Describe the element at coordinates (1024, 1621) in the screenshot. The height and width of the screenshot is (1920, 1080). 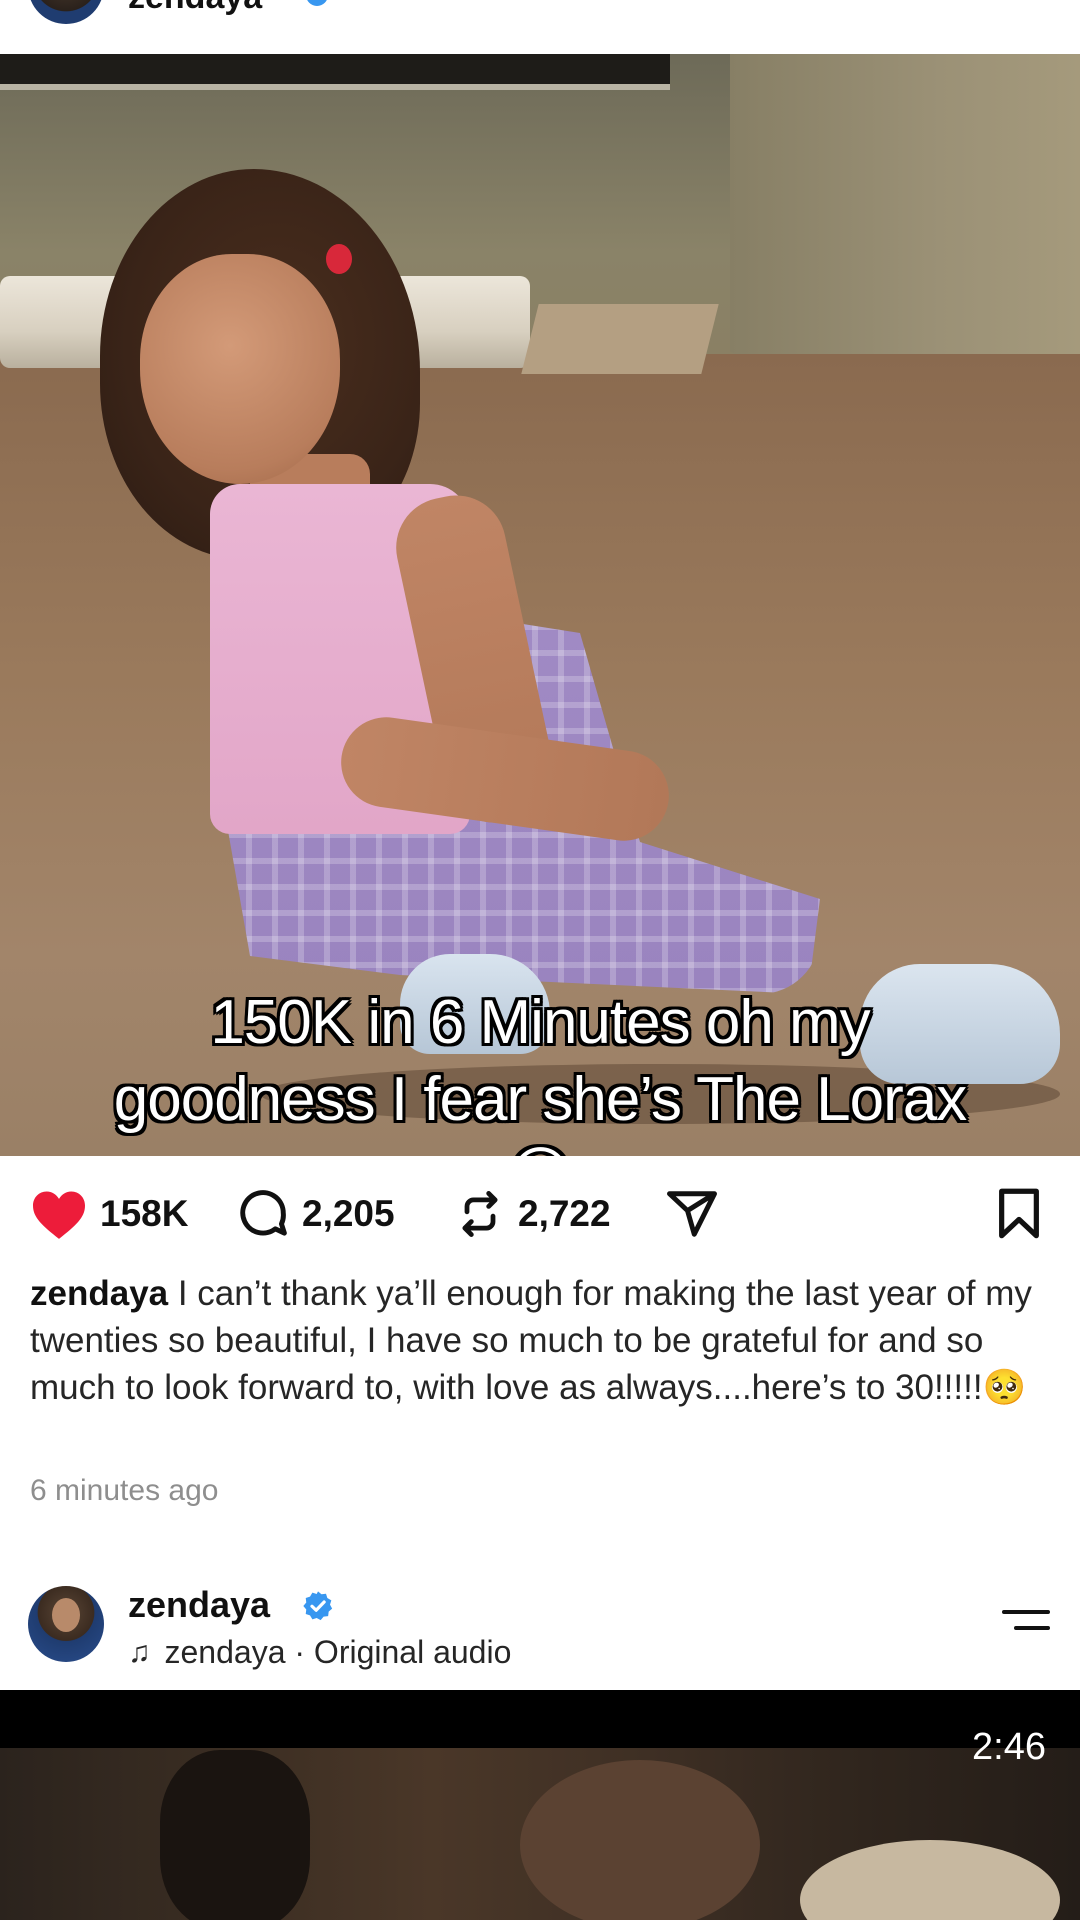
I see `menu-icon` at that location.